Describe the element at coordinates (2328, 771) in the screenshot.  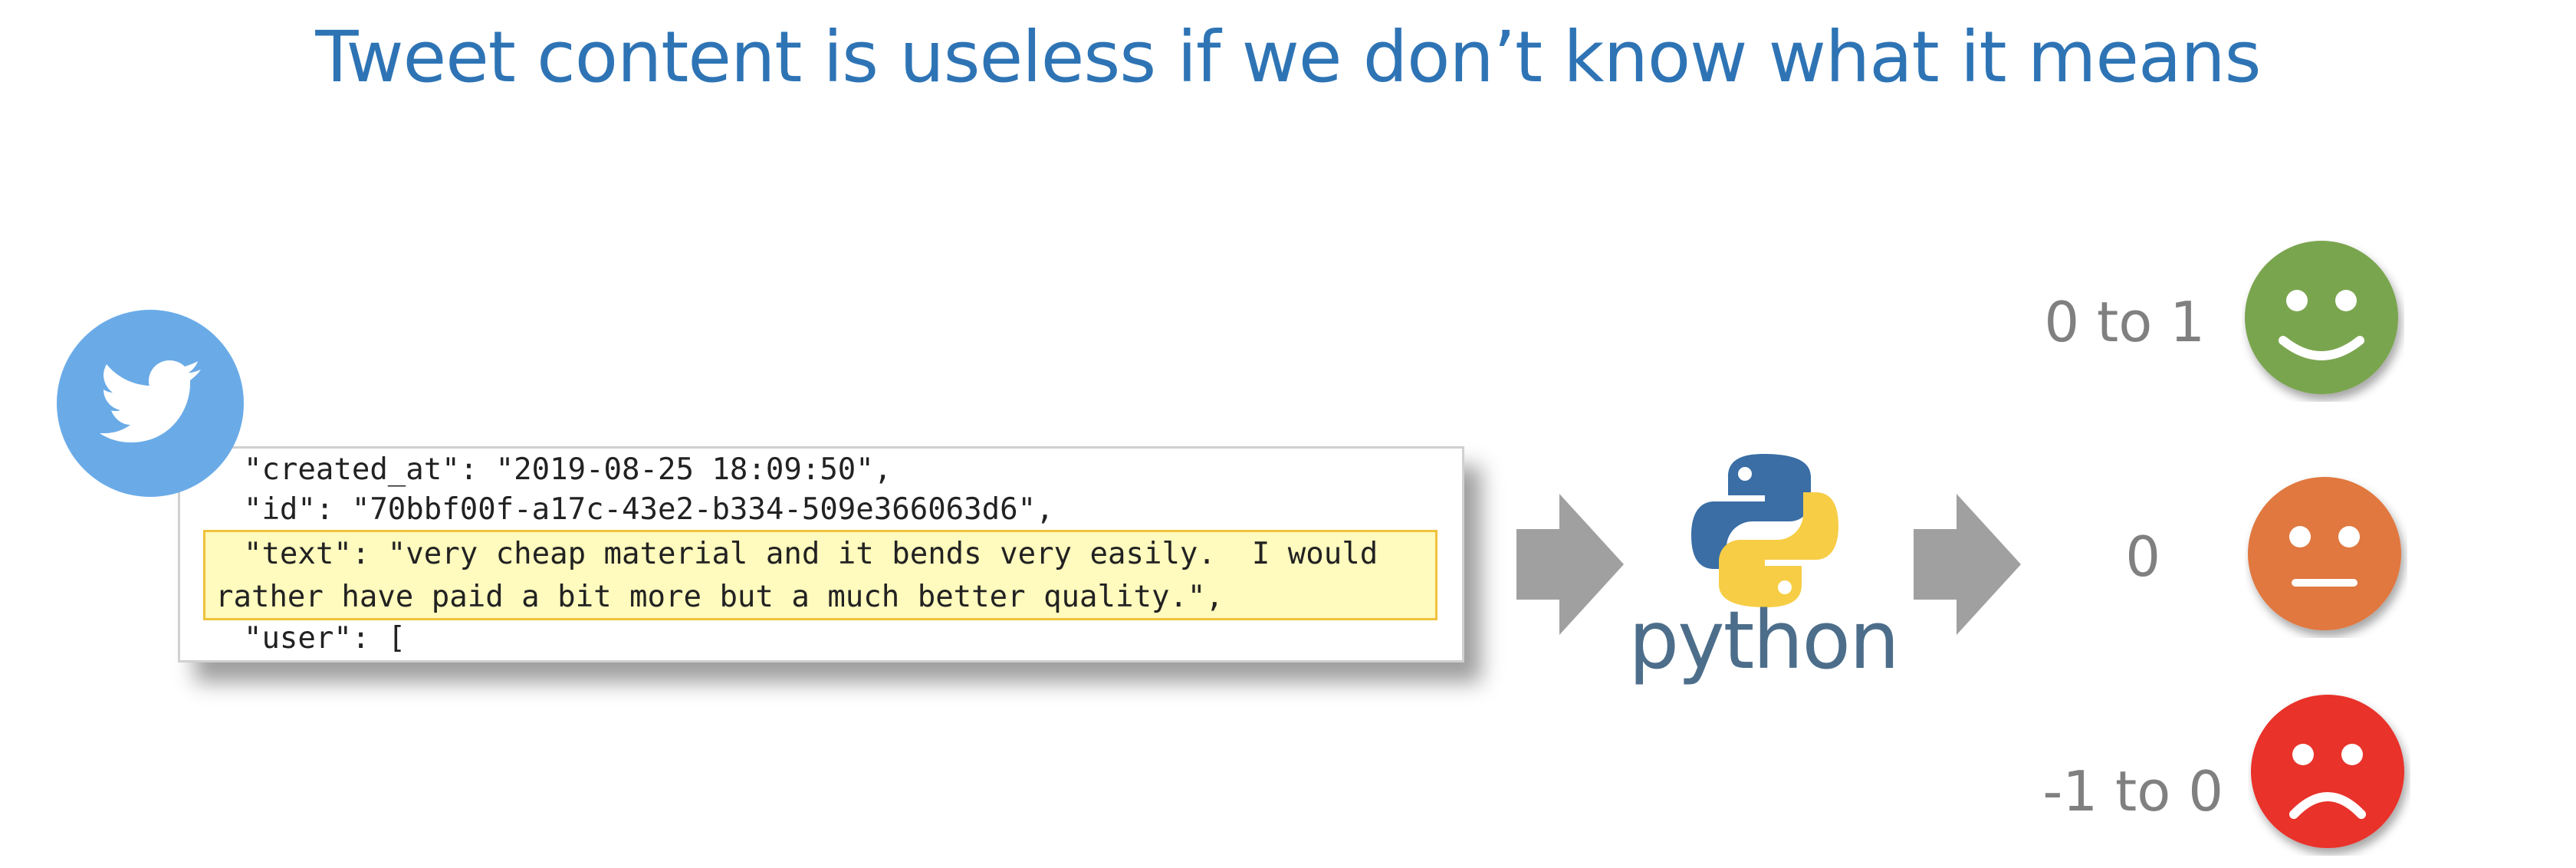
I see `sad-face-icon` at that location.